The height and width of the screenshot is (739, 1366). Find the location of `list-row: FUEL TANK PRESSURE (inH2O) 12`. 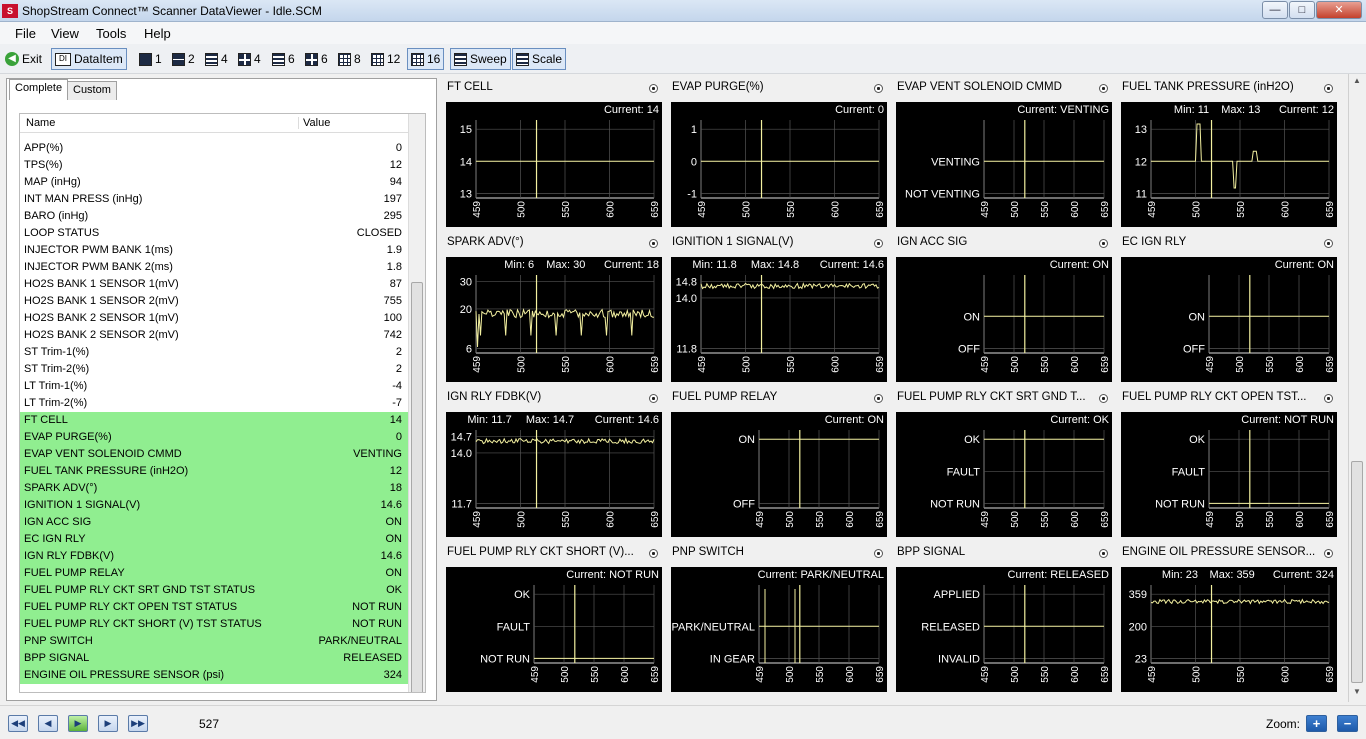

list-row: FUEL TANK PRESSURE (inH2O) 12 is located at coordinates (214, 471).